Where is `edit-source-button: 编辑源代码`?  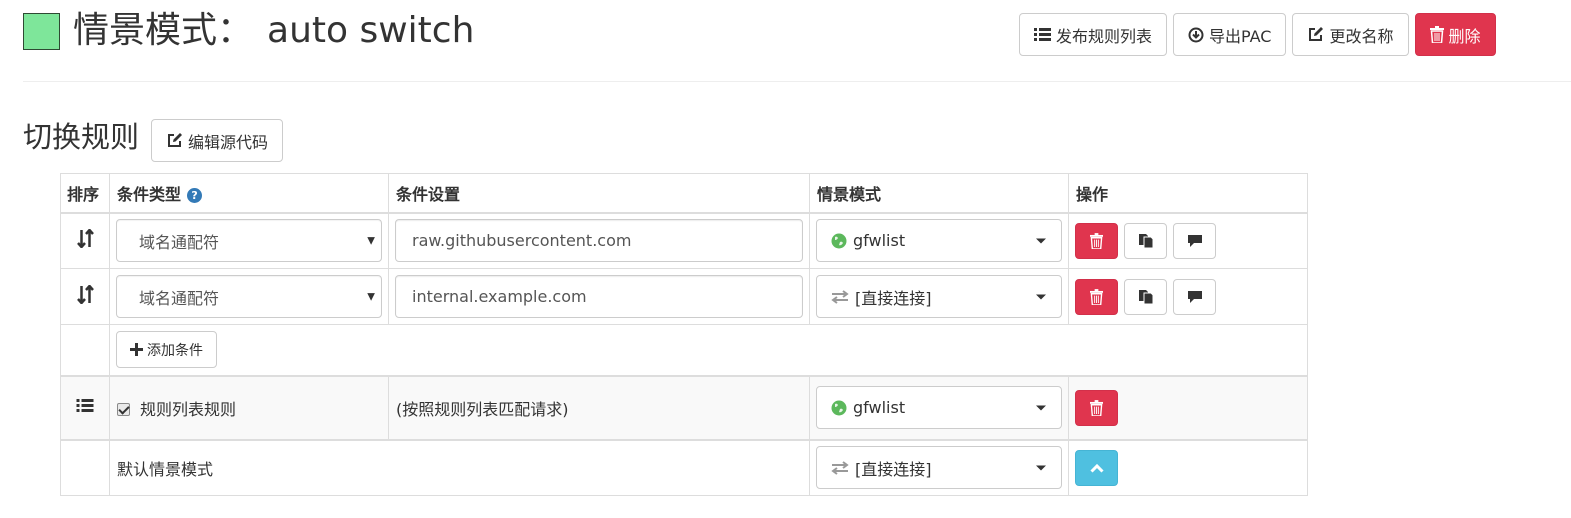 edit-source-button: 编辑源代码 is located at coordinates (217, 140).